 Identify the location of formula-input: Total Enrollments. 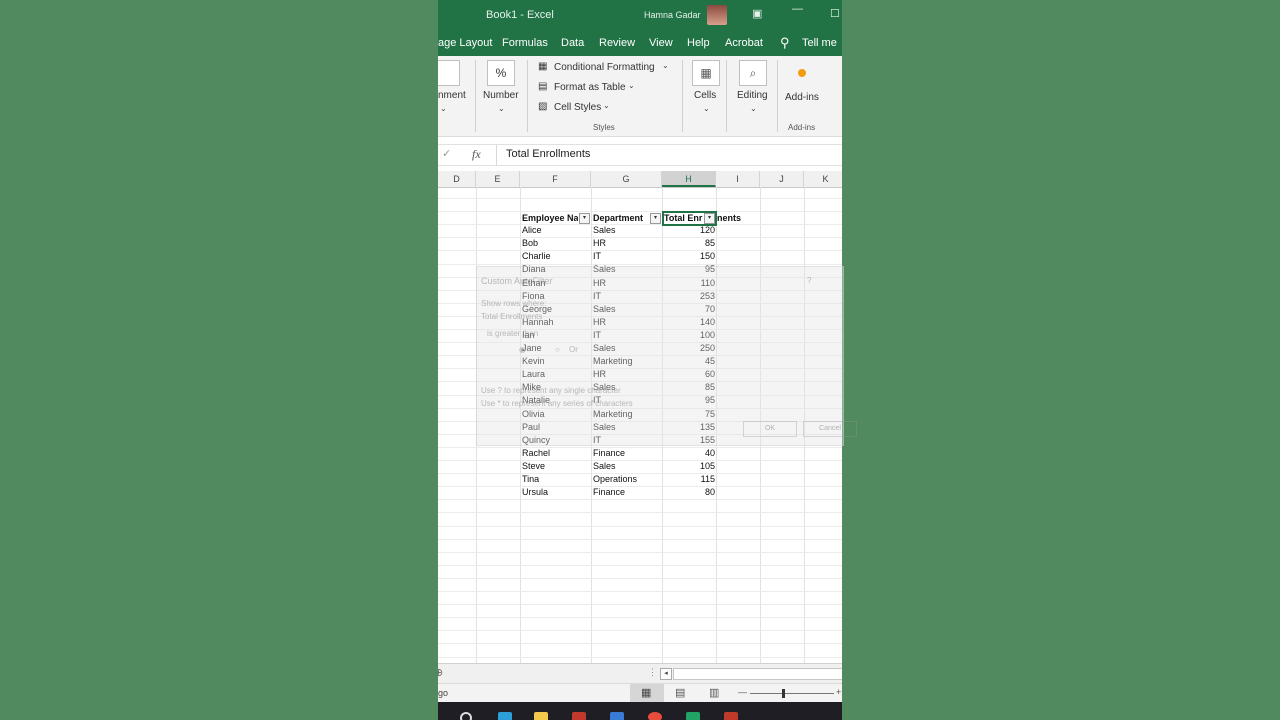
(548, 154).